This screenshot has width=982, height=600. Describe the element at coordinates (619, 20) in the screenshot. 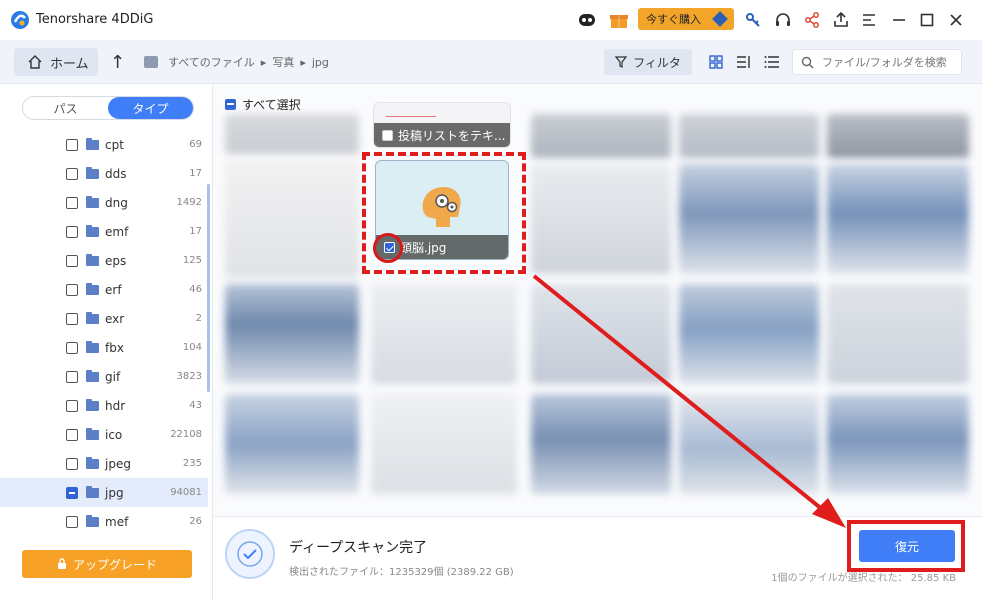

I see `gift-icon` at that location.